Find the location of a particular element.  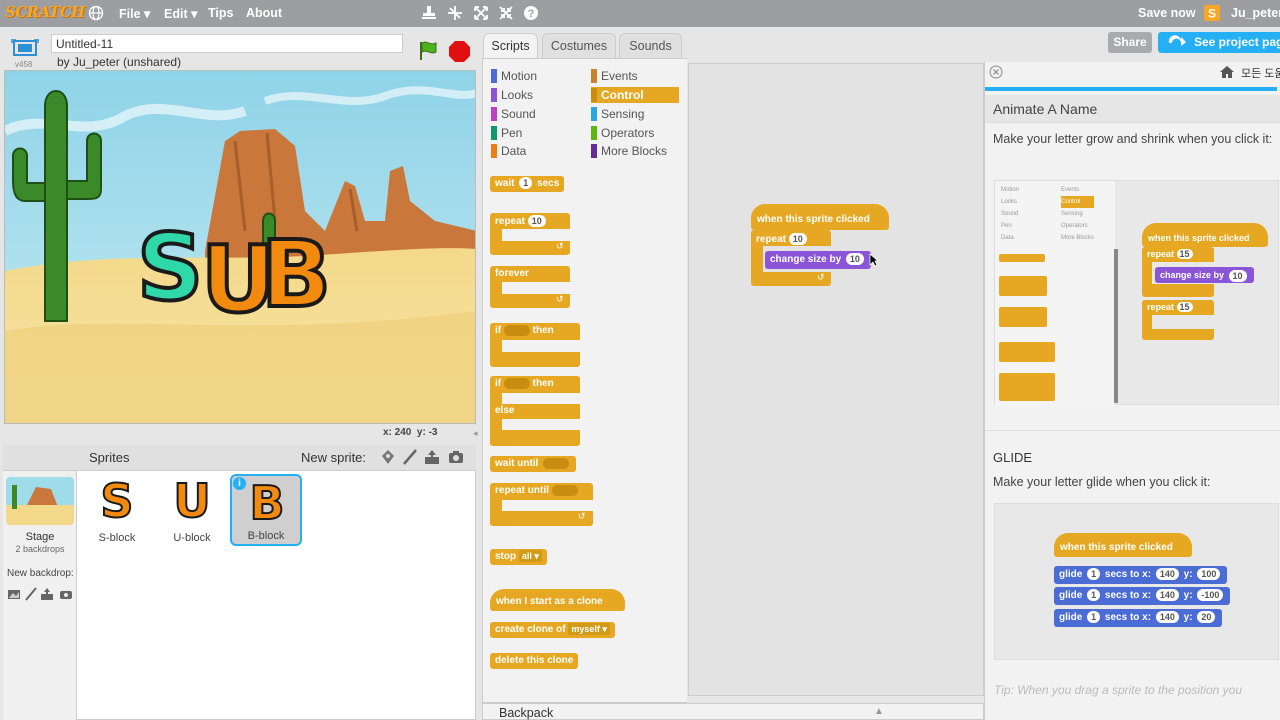

duplicate-stamp-icon is located at coordinates (429, 13).